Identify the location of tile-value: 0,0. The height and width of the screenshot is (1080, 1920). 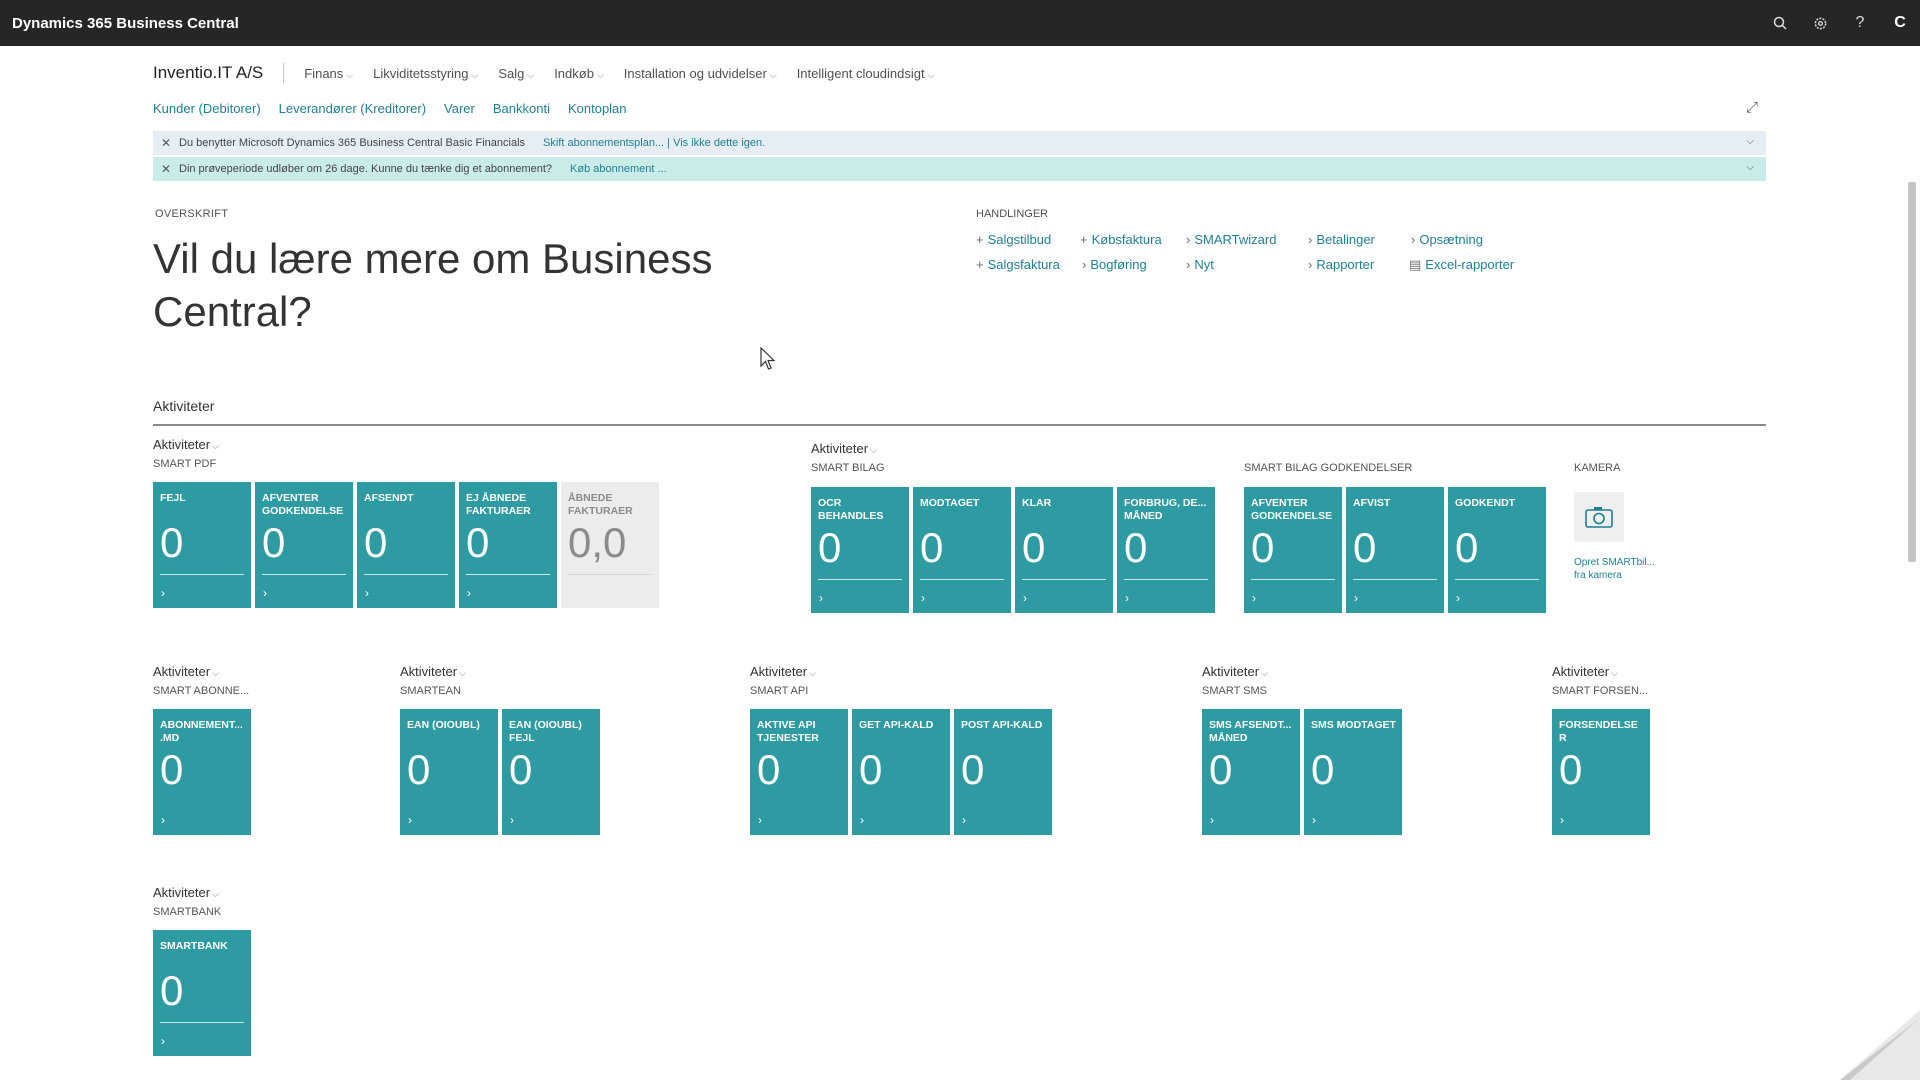
(597, 542).